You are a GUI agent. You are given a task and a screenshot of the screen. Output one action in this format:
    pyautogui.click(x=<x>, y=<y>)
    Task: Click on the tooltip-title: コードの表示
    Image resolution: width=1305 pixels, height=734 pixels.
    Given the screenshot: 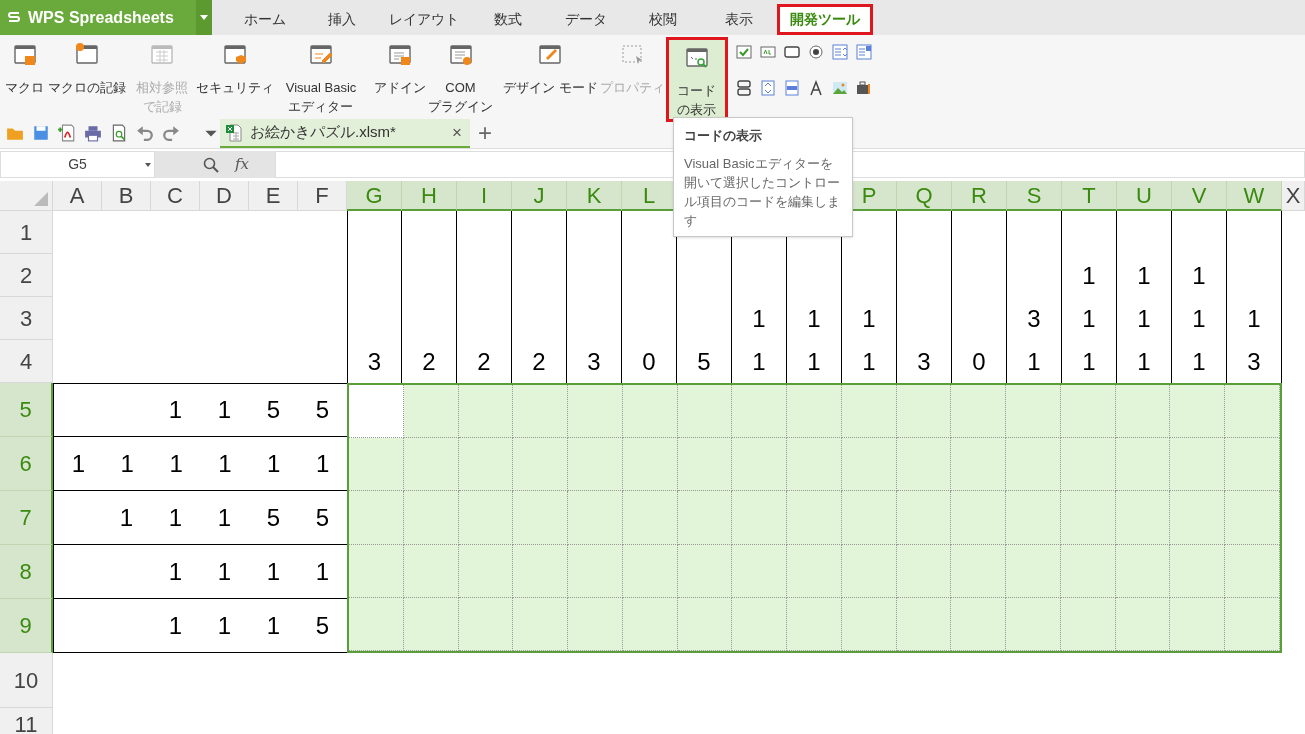 What is the action you would take?
    pyautogui.click(x=723, y=136)
    